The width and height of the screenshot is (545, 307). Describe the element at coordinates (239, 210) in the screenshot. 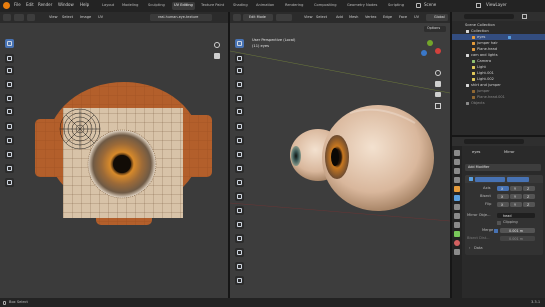

I see `knife-tool` at that location.